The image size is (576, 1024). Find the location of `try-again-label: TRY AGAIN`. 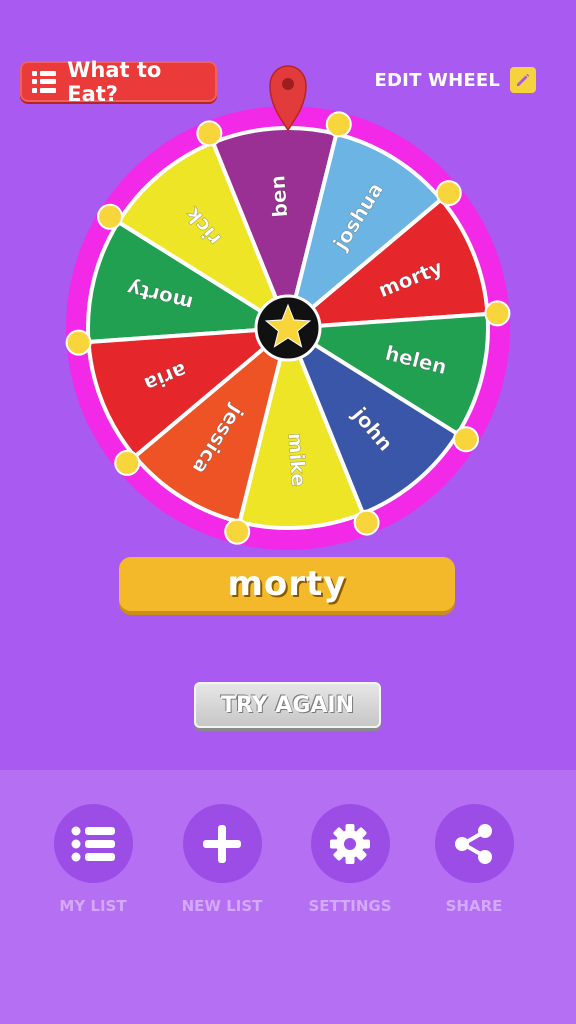

try-again-label: TRY AGAIN is located at coordinates (287, 705).